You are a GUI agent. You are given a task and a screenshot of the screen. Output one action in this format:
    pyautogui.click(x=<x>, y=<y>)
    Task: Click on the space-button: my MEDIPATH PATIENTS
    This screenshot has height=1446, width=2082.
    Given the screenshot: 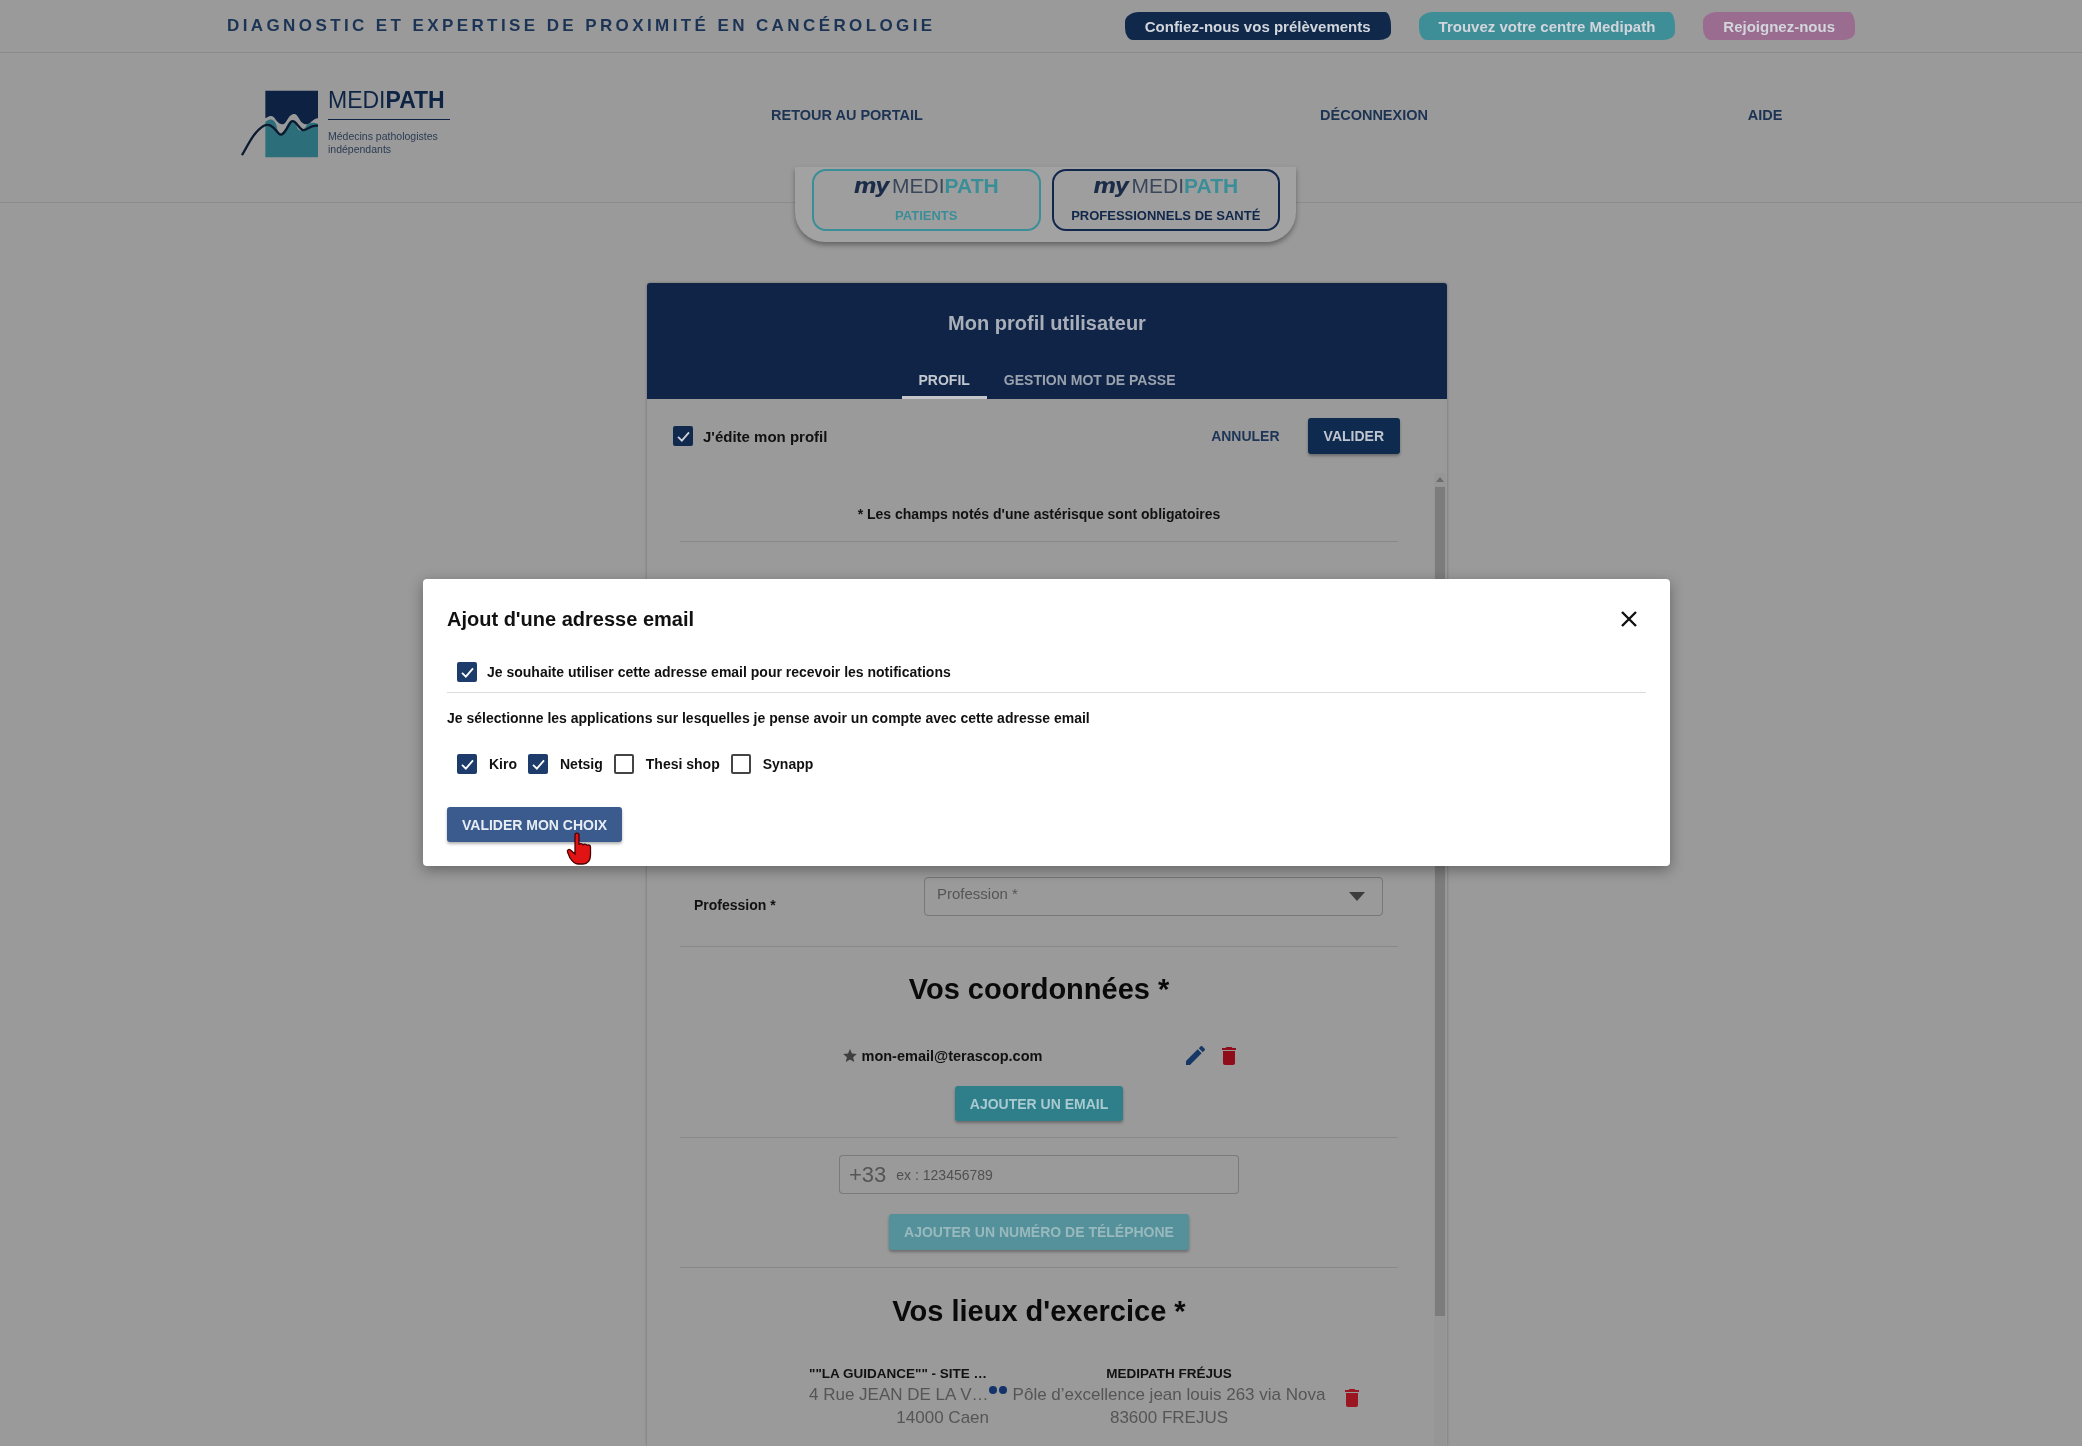 What is the action you would take?
    pyautogui.click(x=926, y=200)
    